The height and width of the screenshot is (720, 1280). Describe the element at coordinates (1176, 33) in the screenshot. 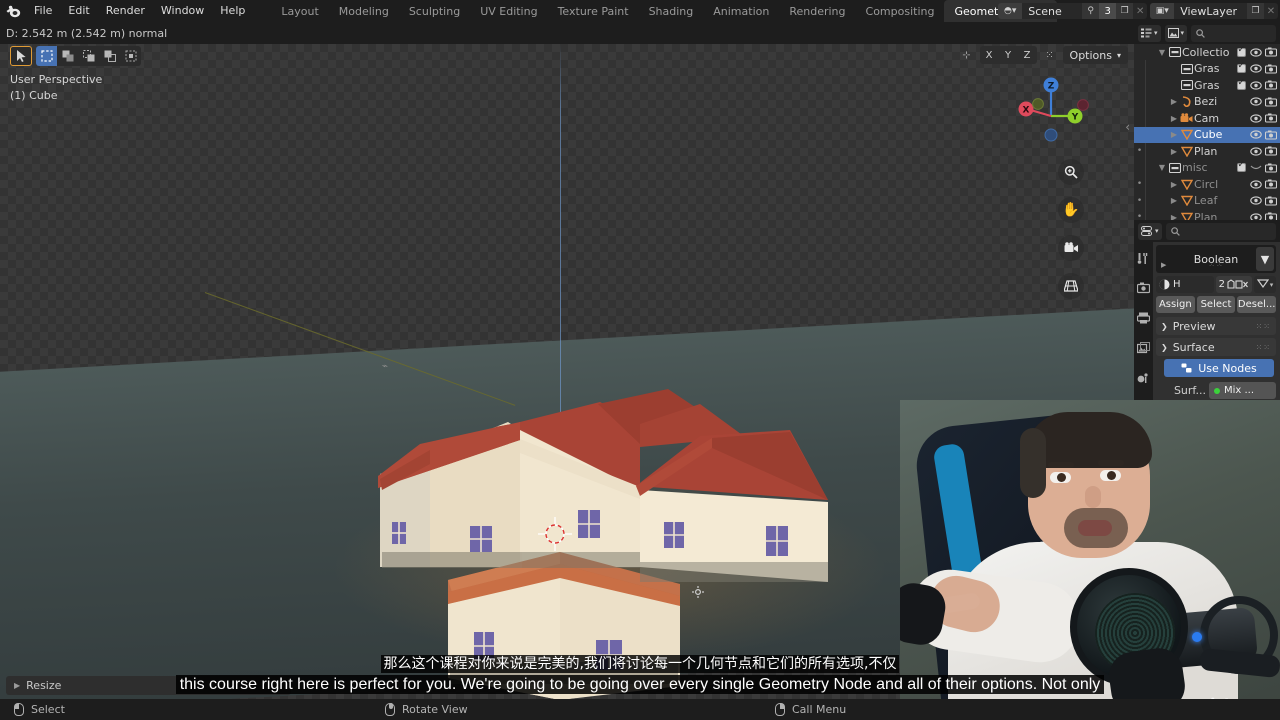

I see `filter-image-icon: ▾` at that location.